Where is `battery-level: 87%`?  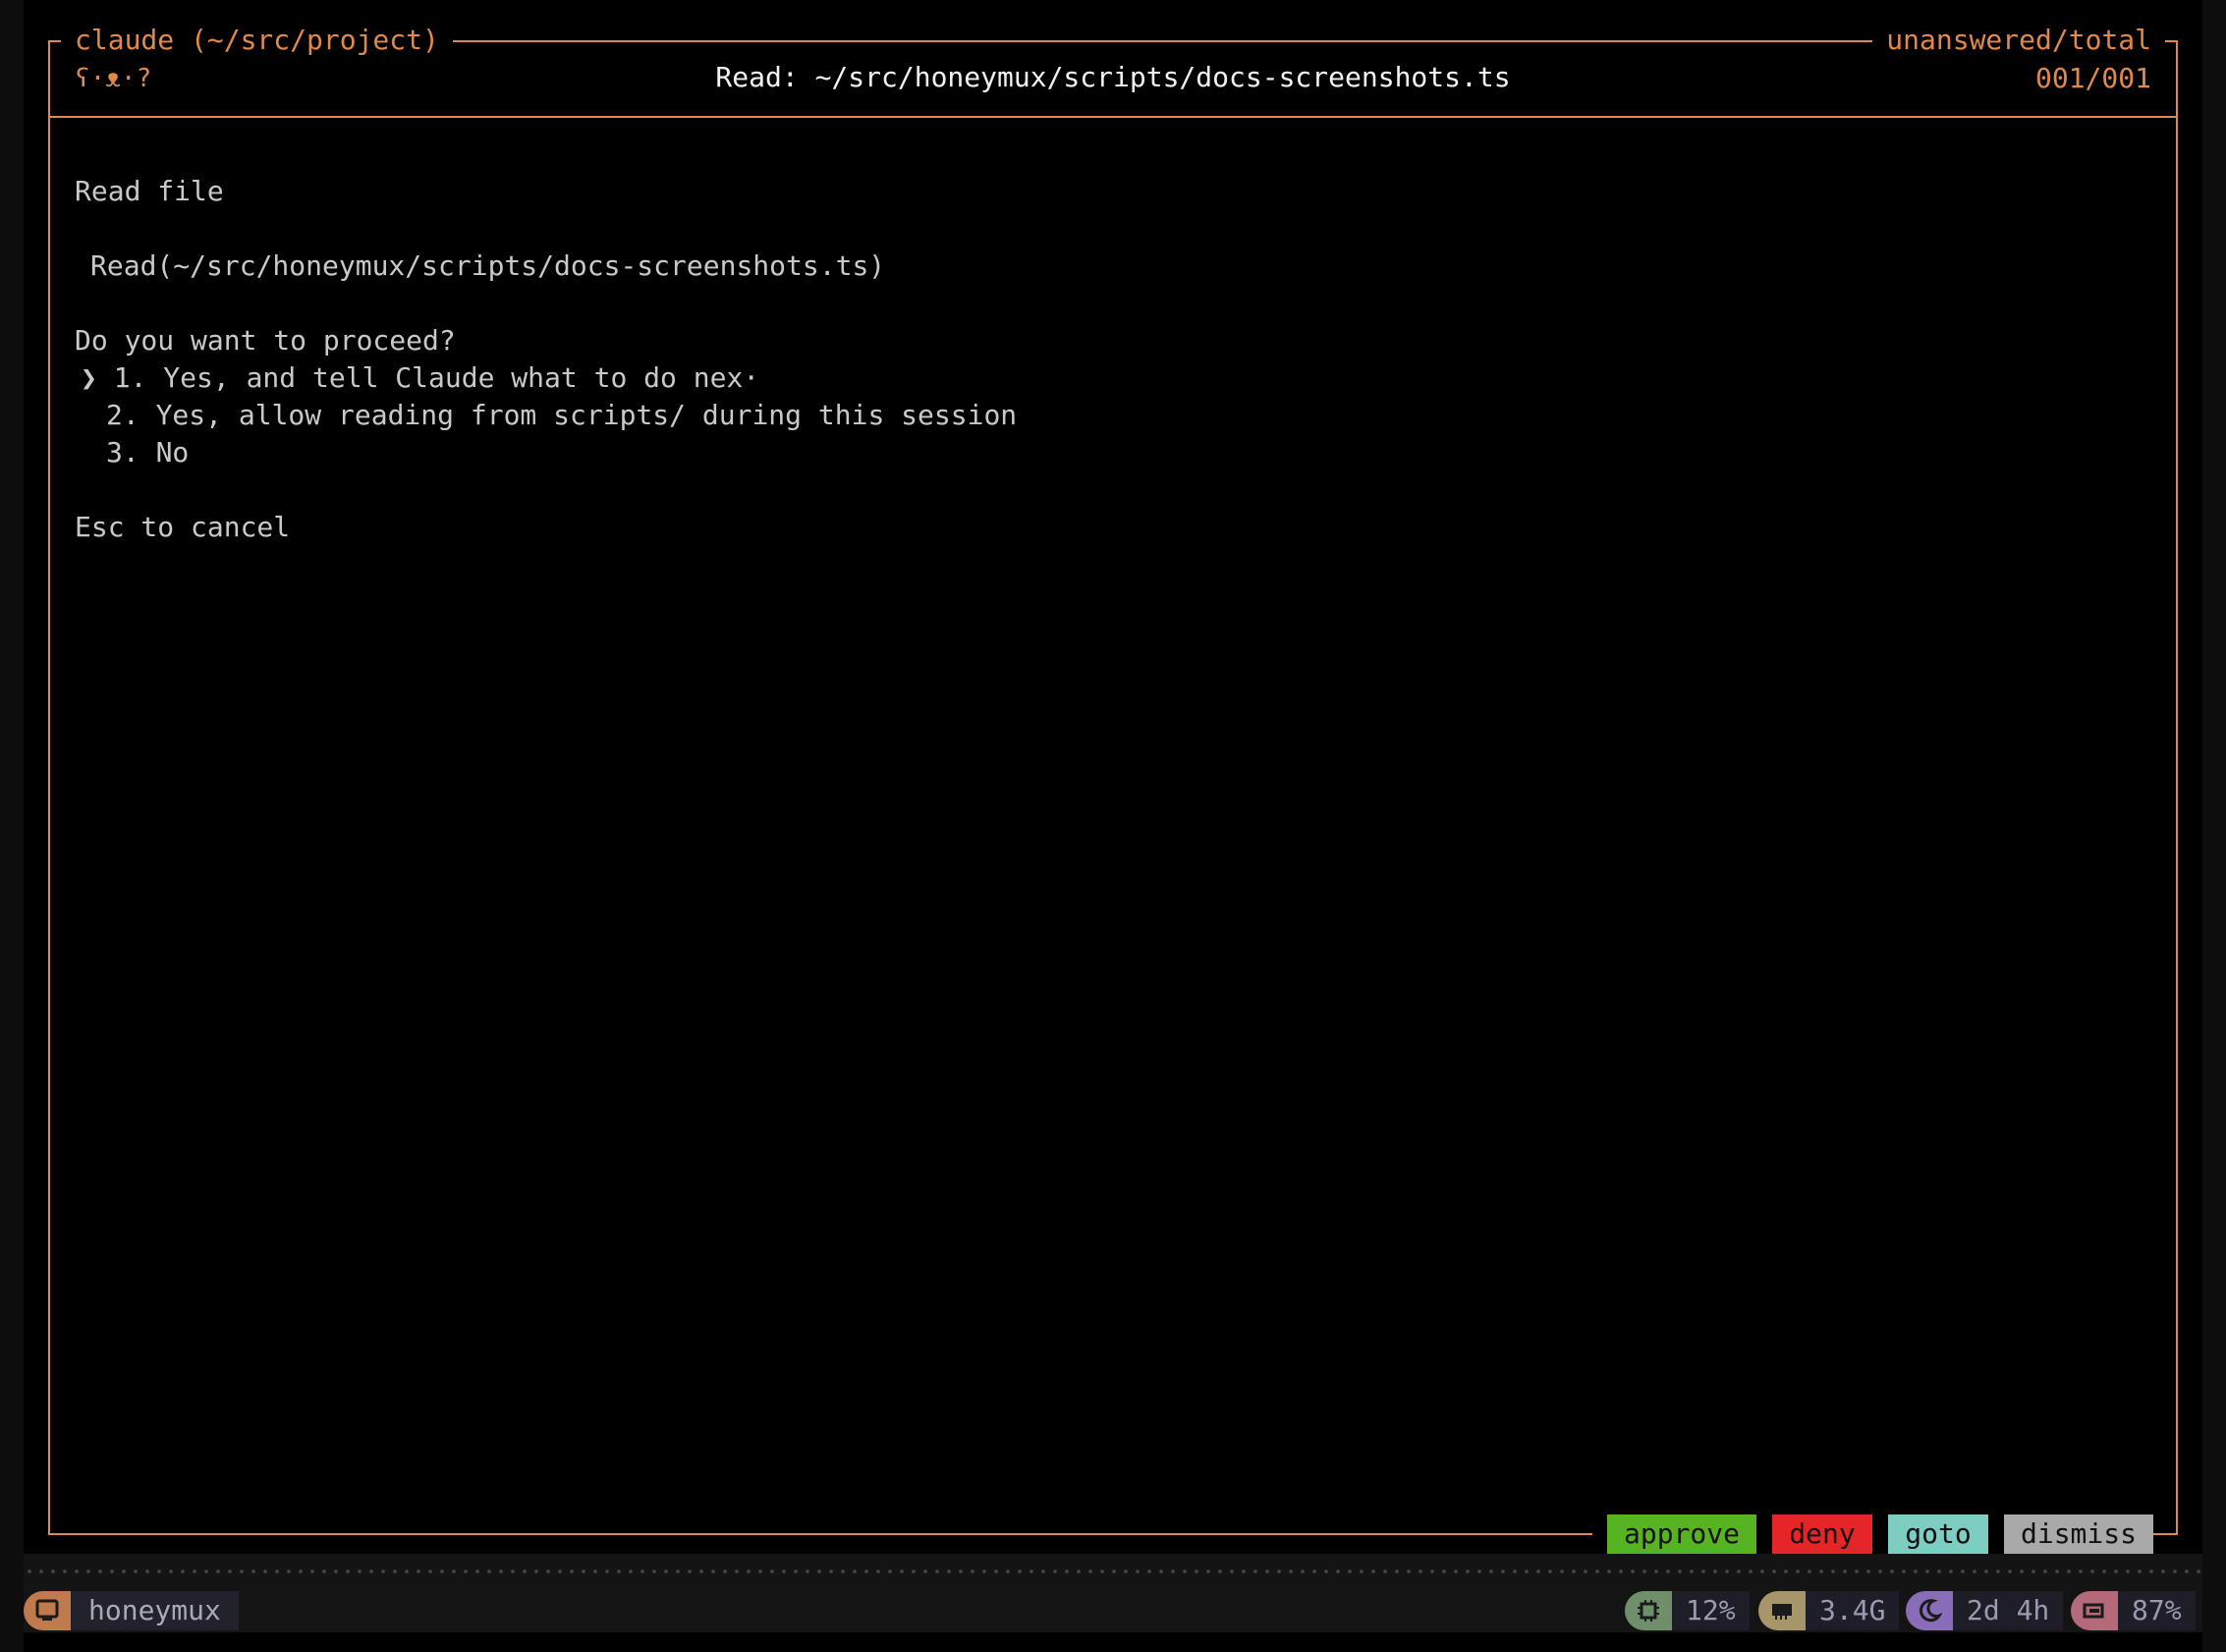
battery-level: 87% is located at coordinates (2157, 1611).